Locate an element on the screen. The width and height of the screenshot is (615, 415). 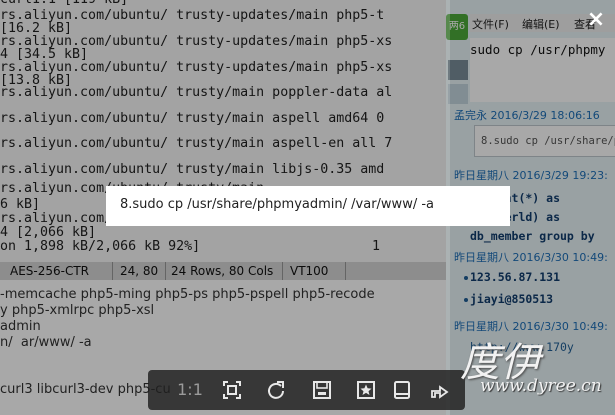
rotate-button is located at coordinates (276, 390).